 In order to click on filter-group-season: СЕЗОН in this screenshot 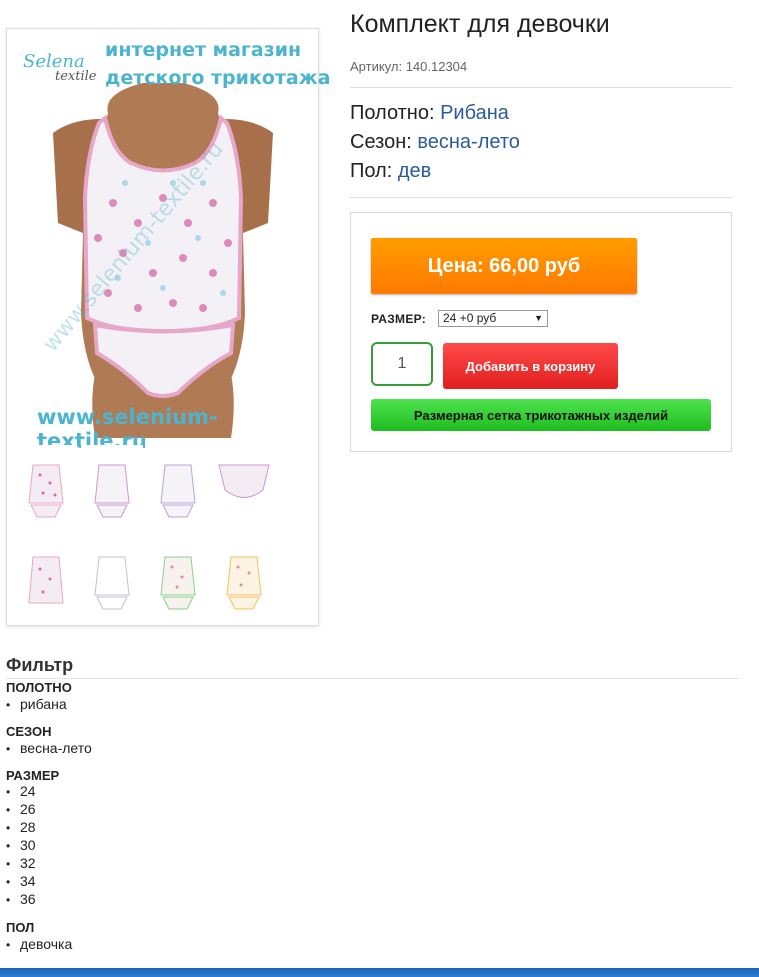, I will do `click(29, 731)`.